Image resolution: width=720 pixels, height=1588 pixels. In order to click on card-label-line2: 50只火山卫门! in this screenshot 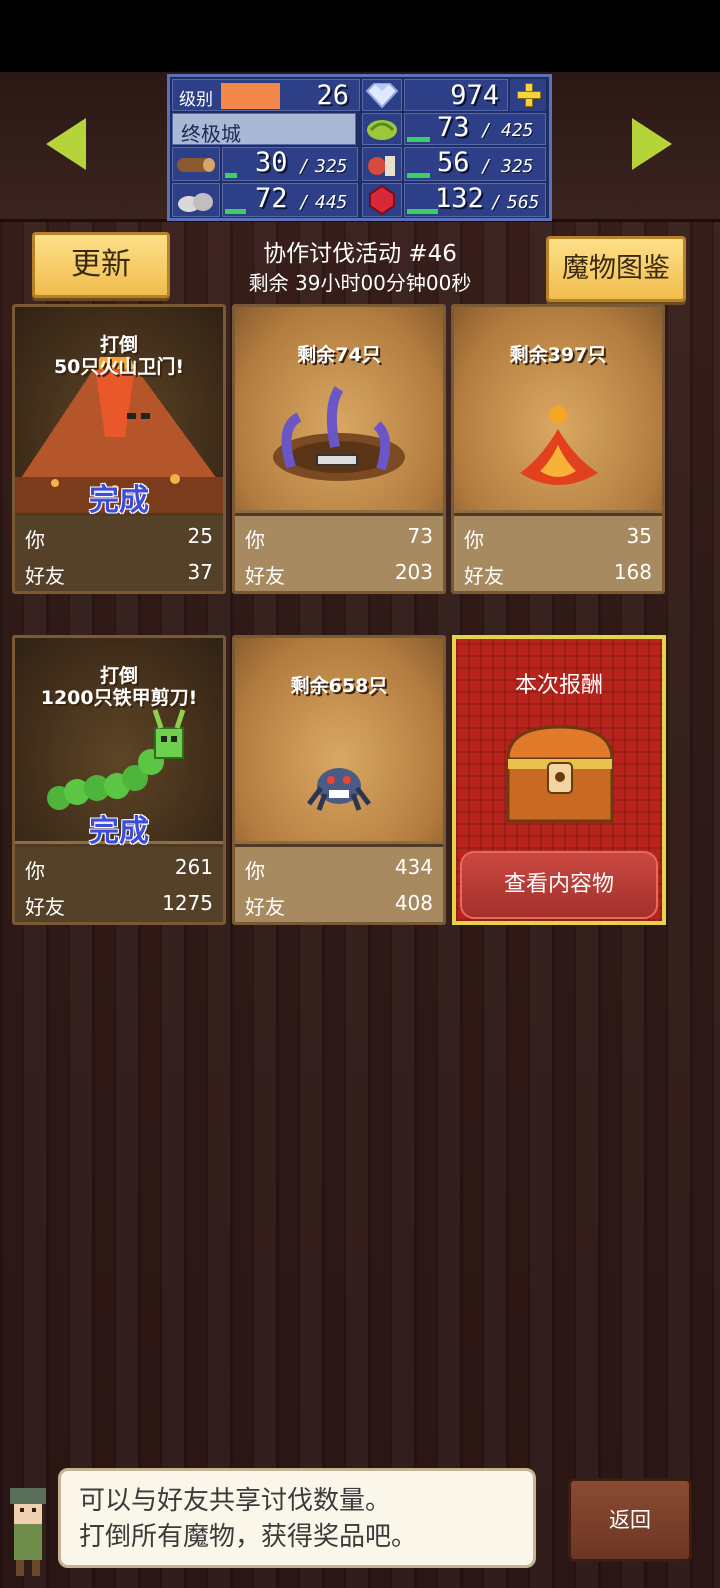, I will do `click(119, 367)`.